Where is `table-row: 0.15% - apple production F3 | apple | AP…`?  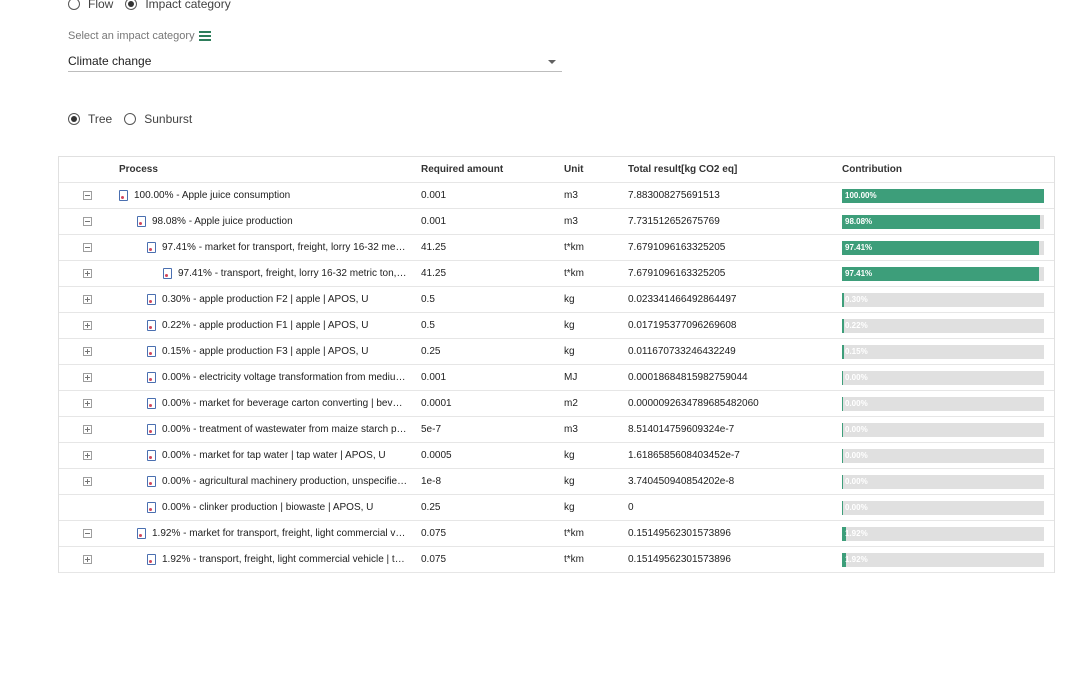 table-row: 0.15% - apple production F3 | apple | AP… is located at coordinates (556, 352).